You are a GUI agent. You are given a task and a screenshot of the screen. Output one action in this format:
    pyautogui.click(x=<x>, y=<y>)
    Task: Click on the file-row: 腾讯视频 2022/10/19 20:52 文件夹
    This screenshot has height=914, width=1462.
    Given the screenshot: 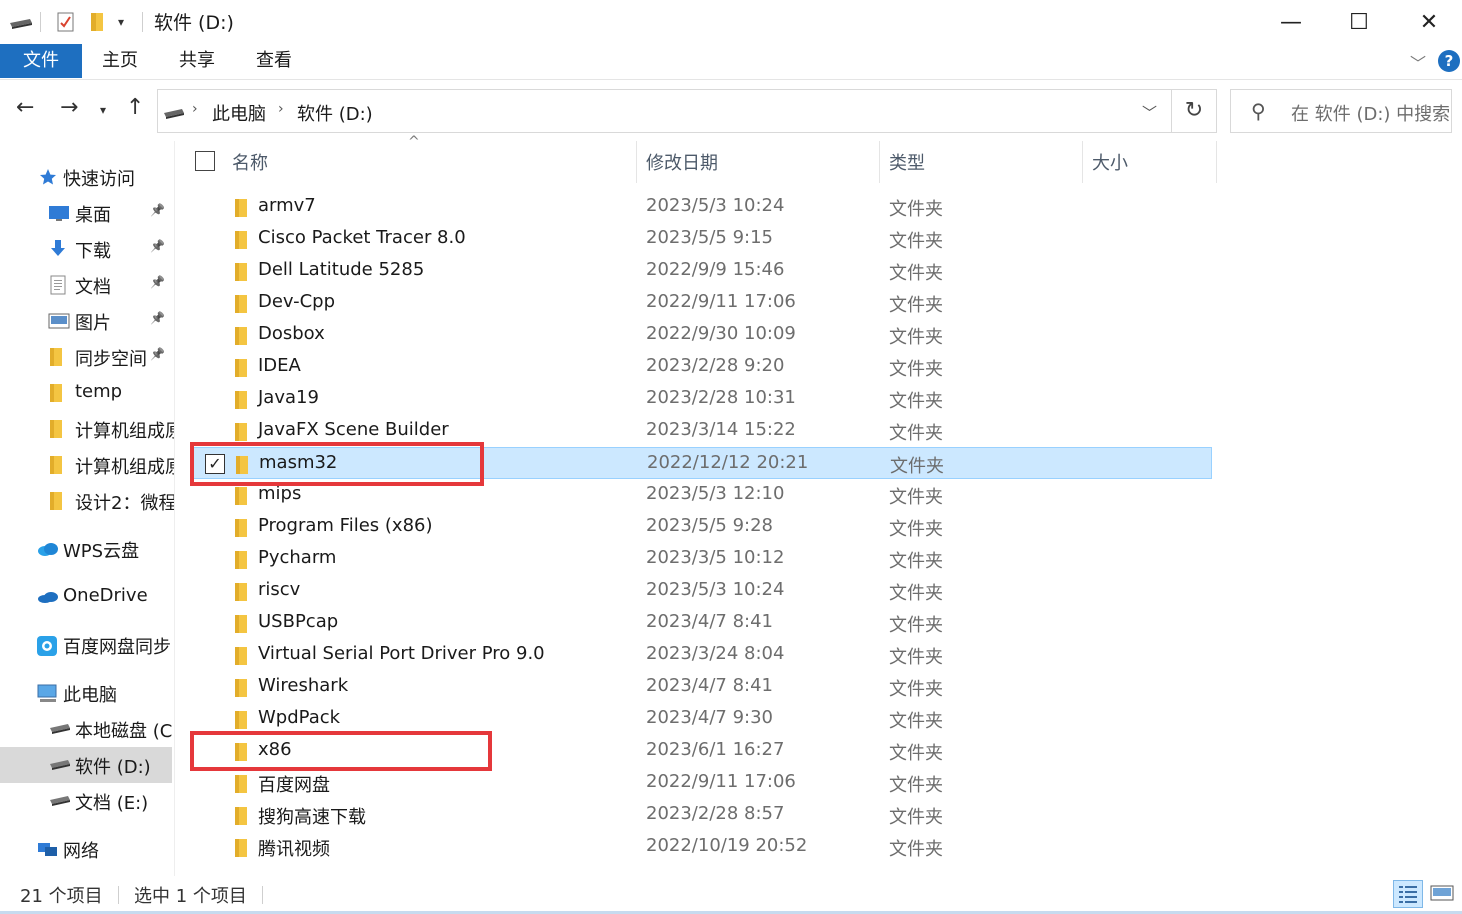 What is the action you would take?
    pyautogui.click(x=701, y=847)
    